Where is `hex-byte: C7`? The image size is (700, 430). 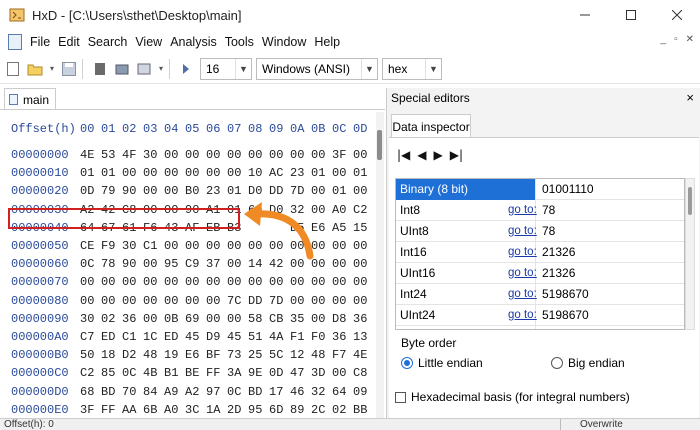
hex-byte: C7 is located at coordinates (90, 337).